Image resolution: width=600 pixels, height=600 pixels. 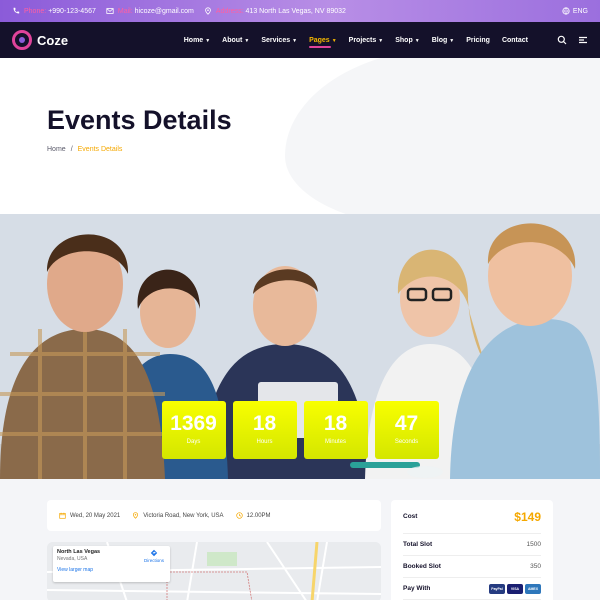 What do you see at coordinates (239, 515) in the screenshot?
I see `clock-icon` at bounding box center [239, 515].